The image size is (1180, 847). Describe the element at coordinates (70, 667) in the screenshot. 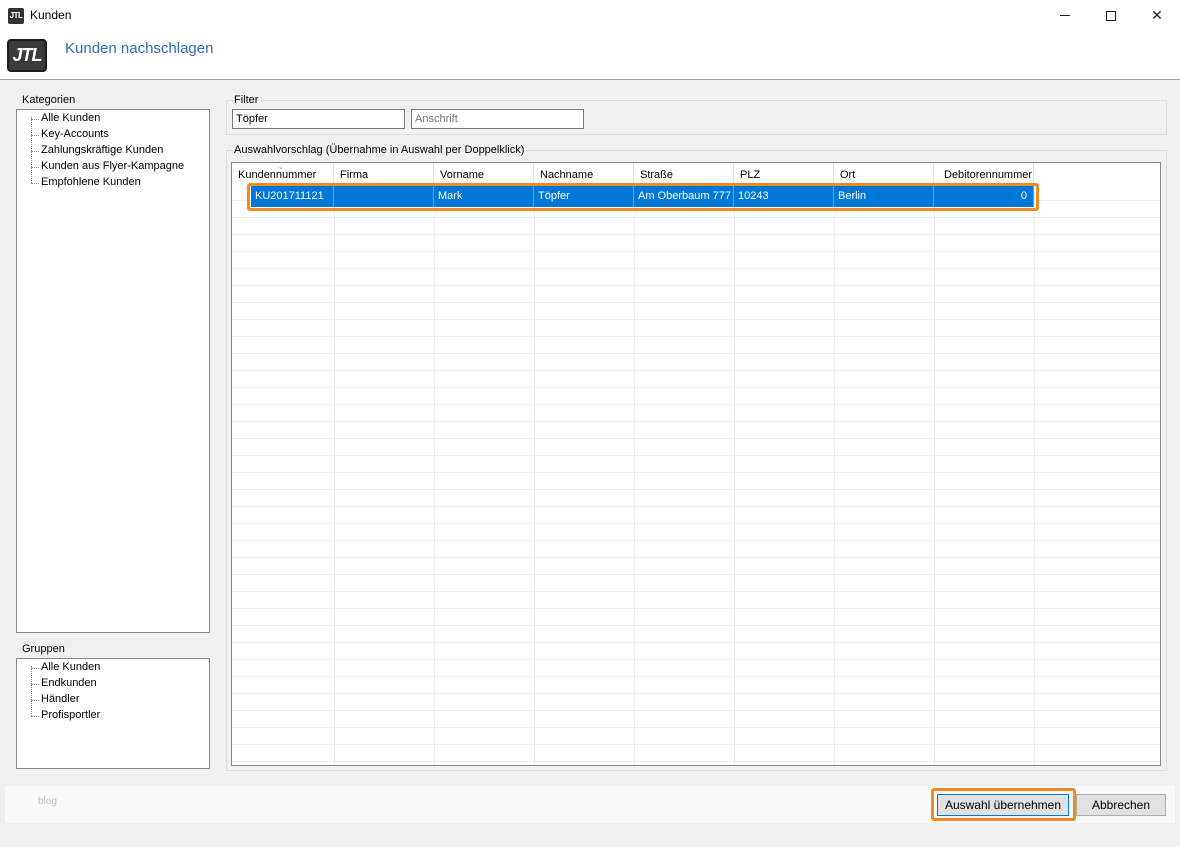

I see `gruppe-alle-kunden: Alle Kunden` at that location.